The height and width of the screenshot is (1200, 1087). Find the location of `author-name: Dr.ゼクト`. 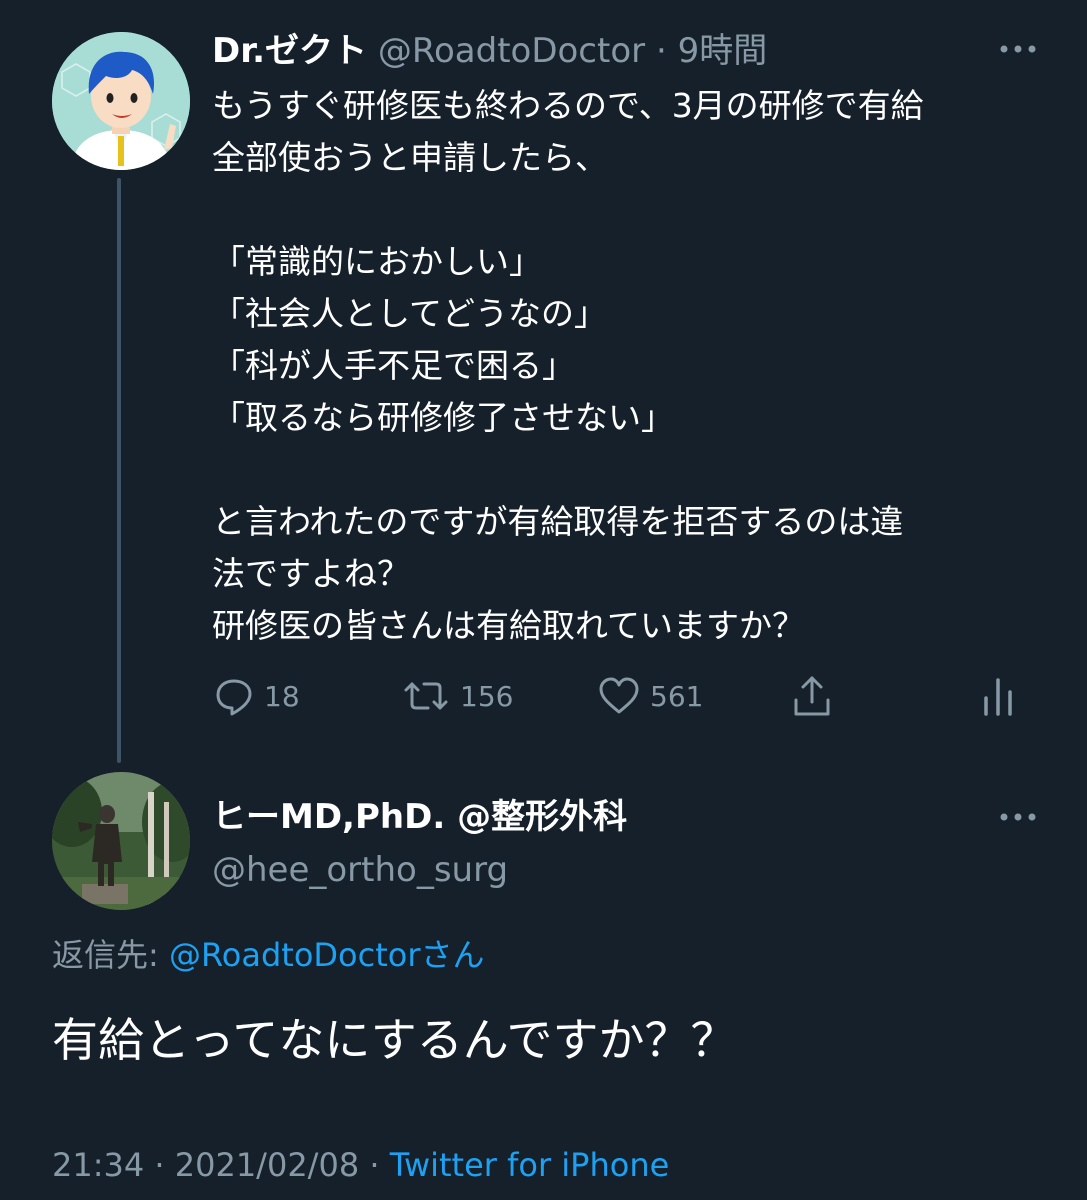

author-name: Dr.ゼクト is located at coordinates (289, 51).